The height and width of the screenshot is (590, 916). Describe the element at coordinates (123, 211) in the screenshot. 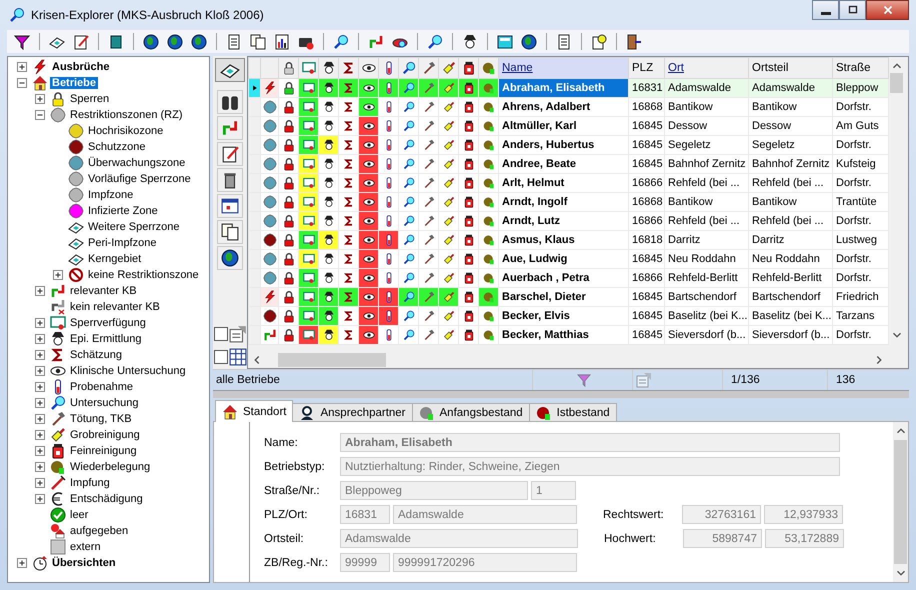

I see `tree-item: Infizierte Zone` at that location.